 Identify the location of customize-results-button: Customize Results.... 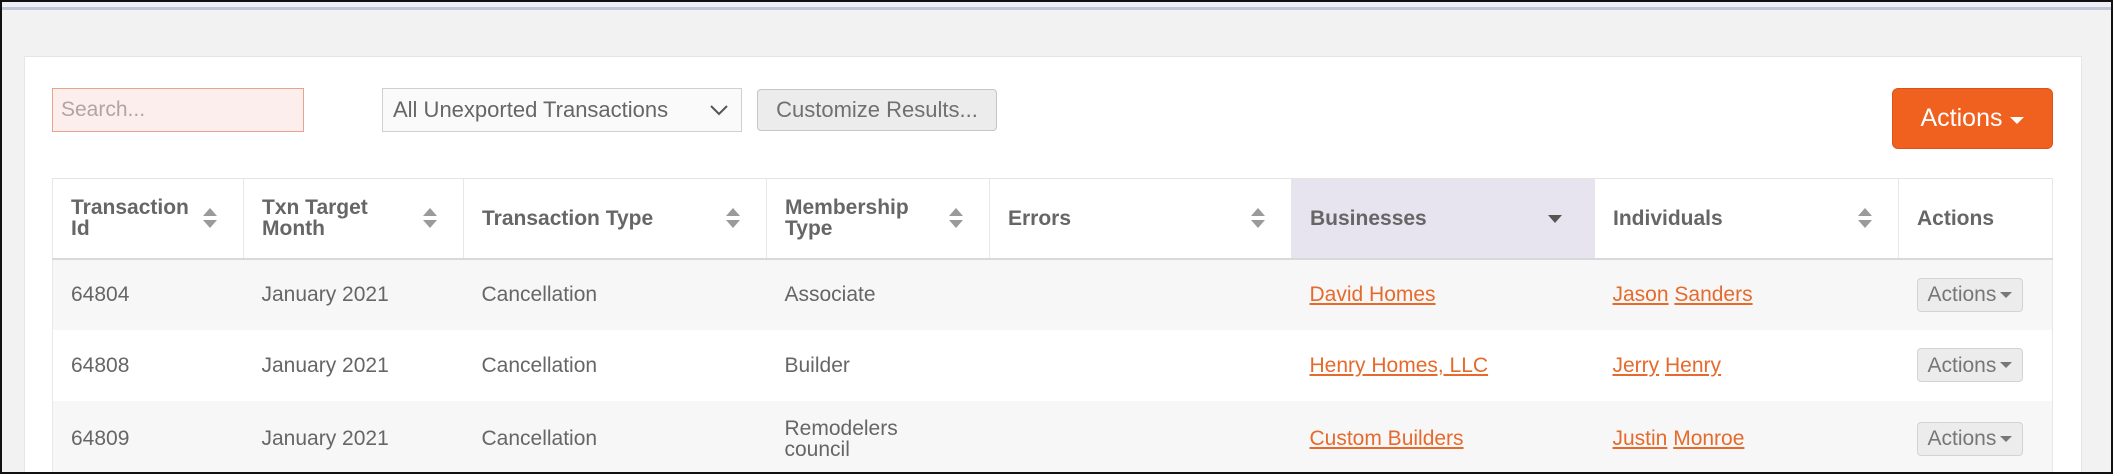
(877, 110).